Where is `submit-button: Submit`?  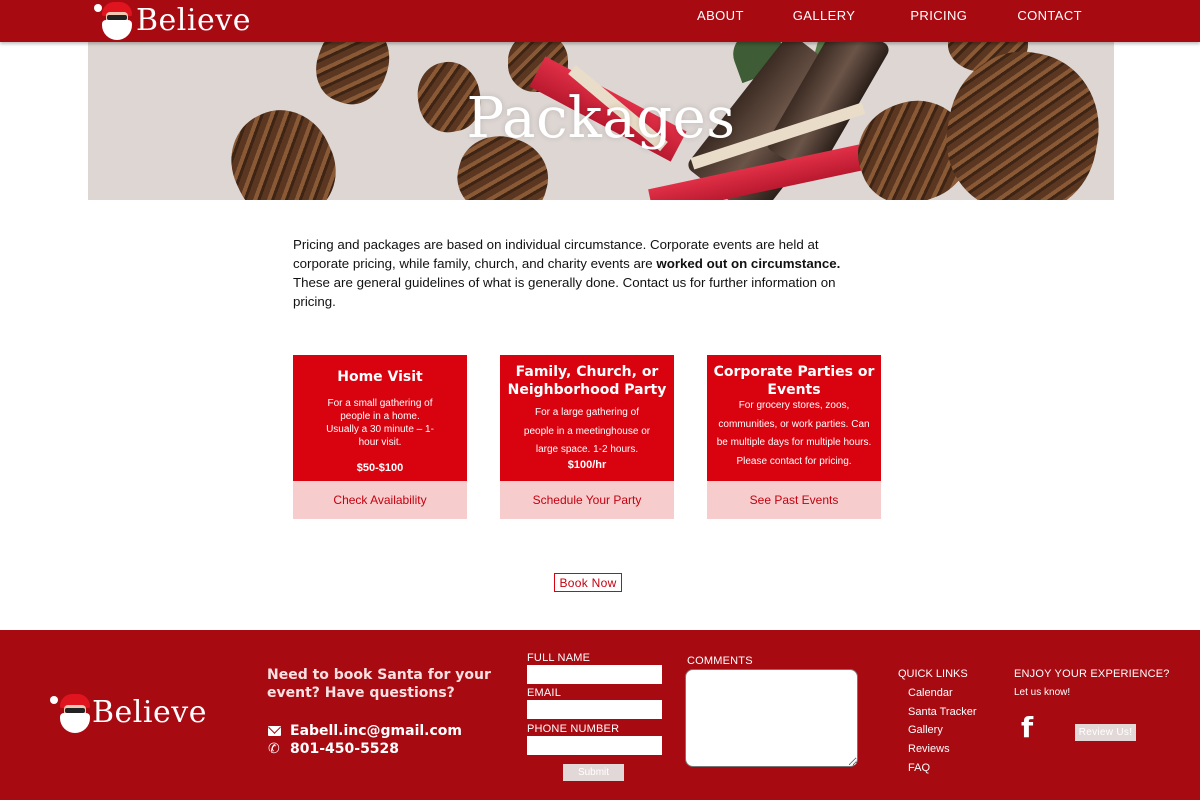 submit-button: Submit is located at coordinates (593, 772).